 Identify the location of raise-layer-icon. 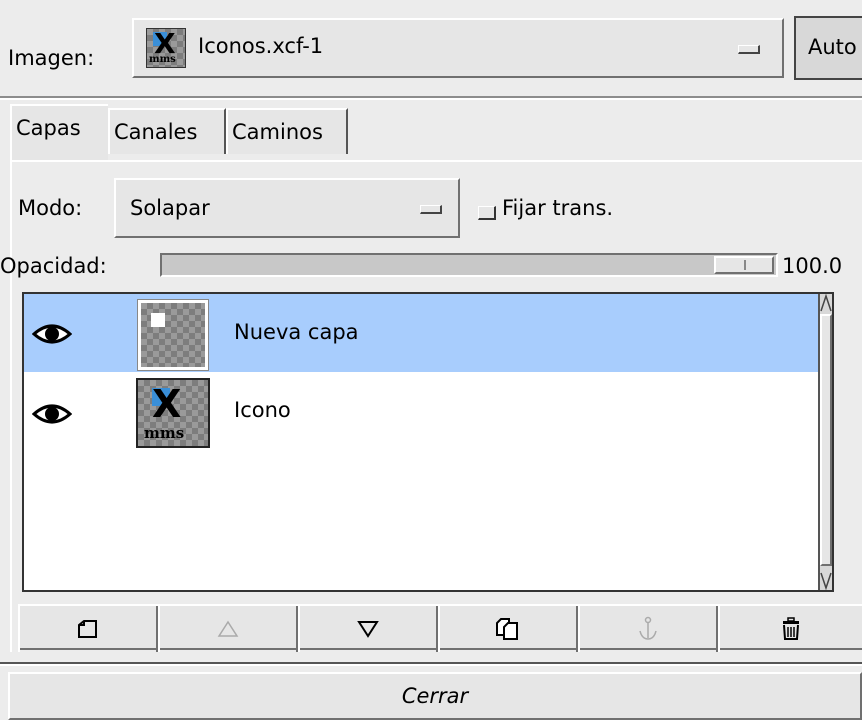
(228, 628).